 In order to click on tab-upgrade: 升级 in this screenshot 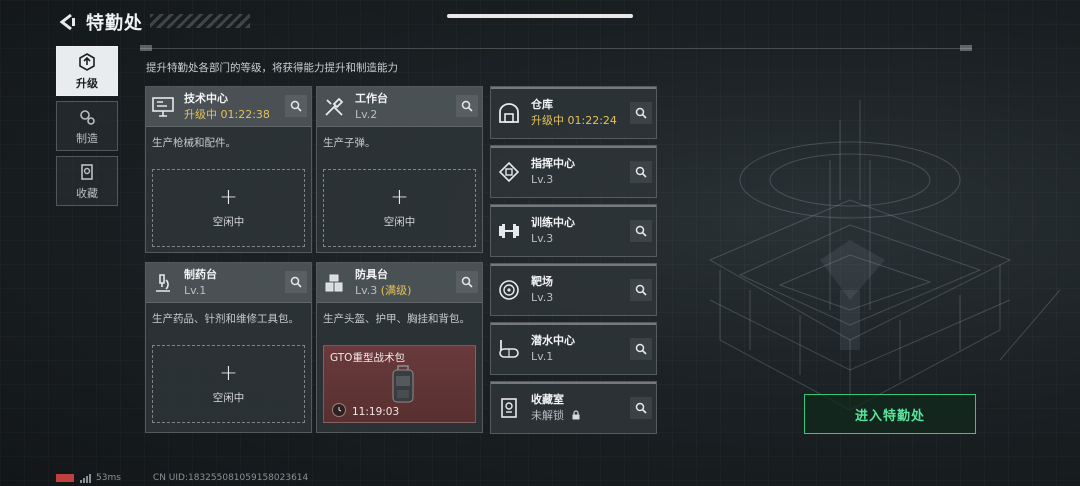, I will do `click(87, 71)`.